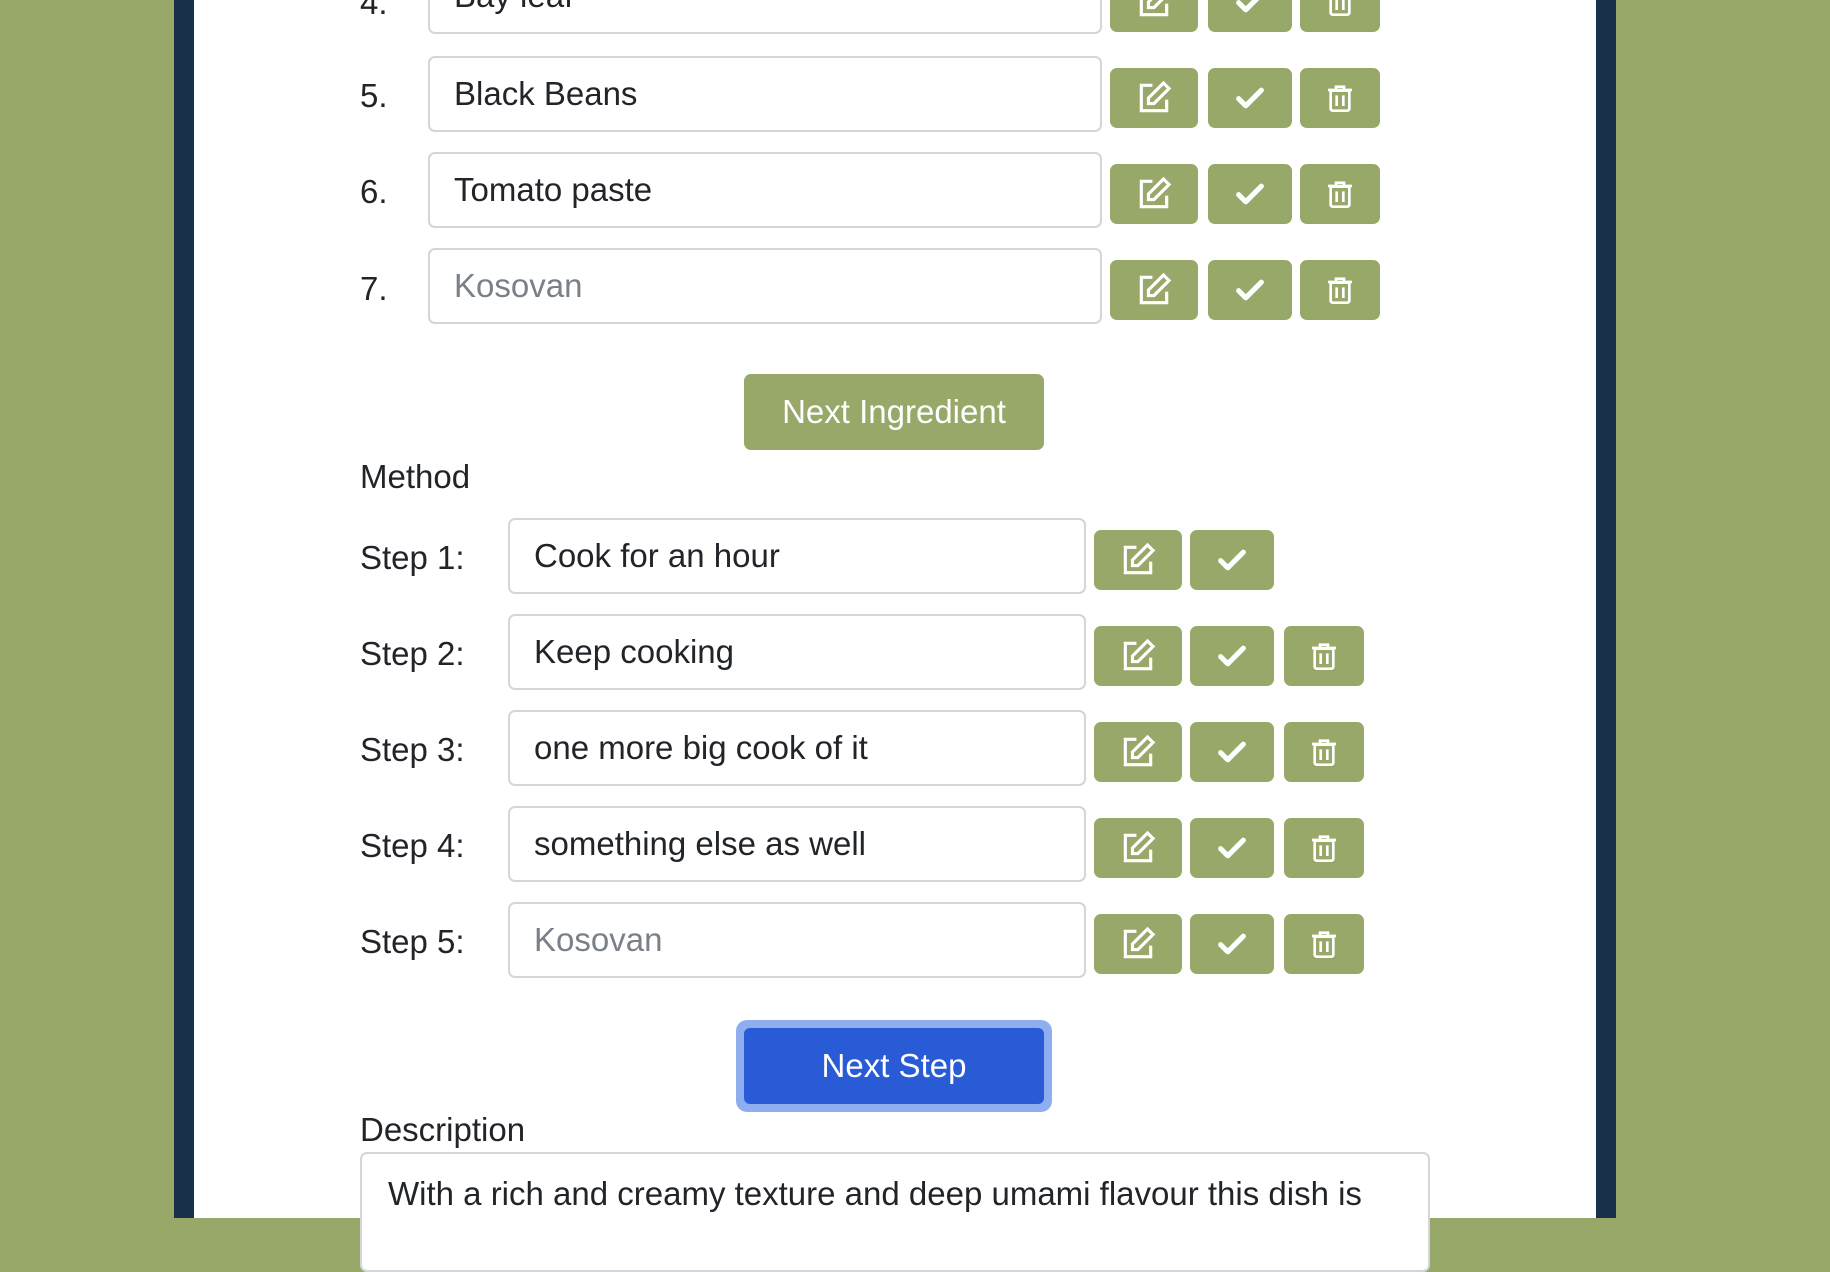  I want to click on step-label: Step 2:, so click(412, 653).